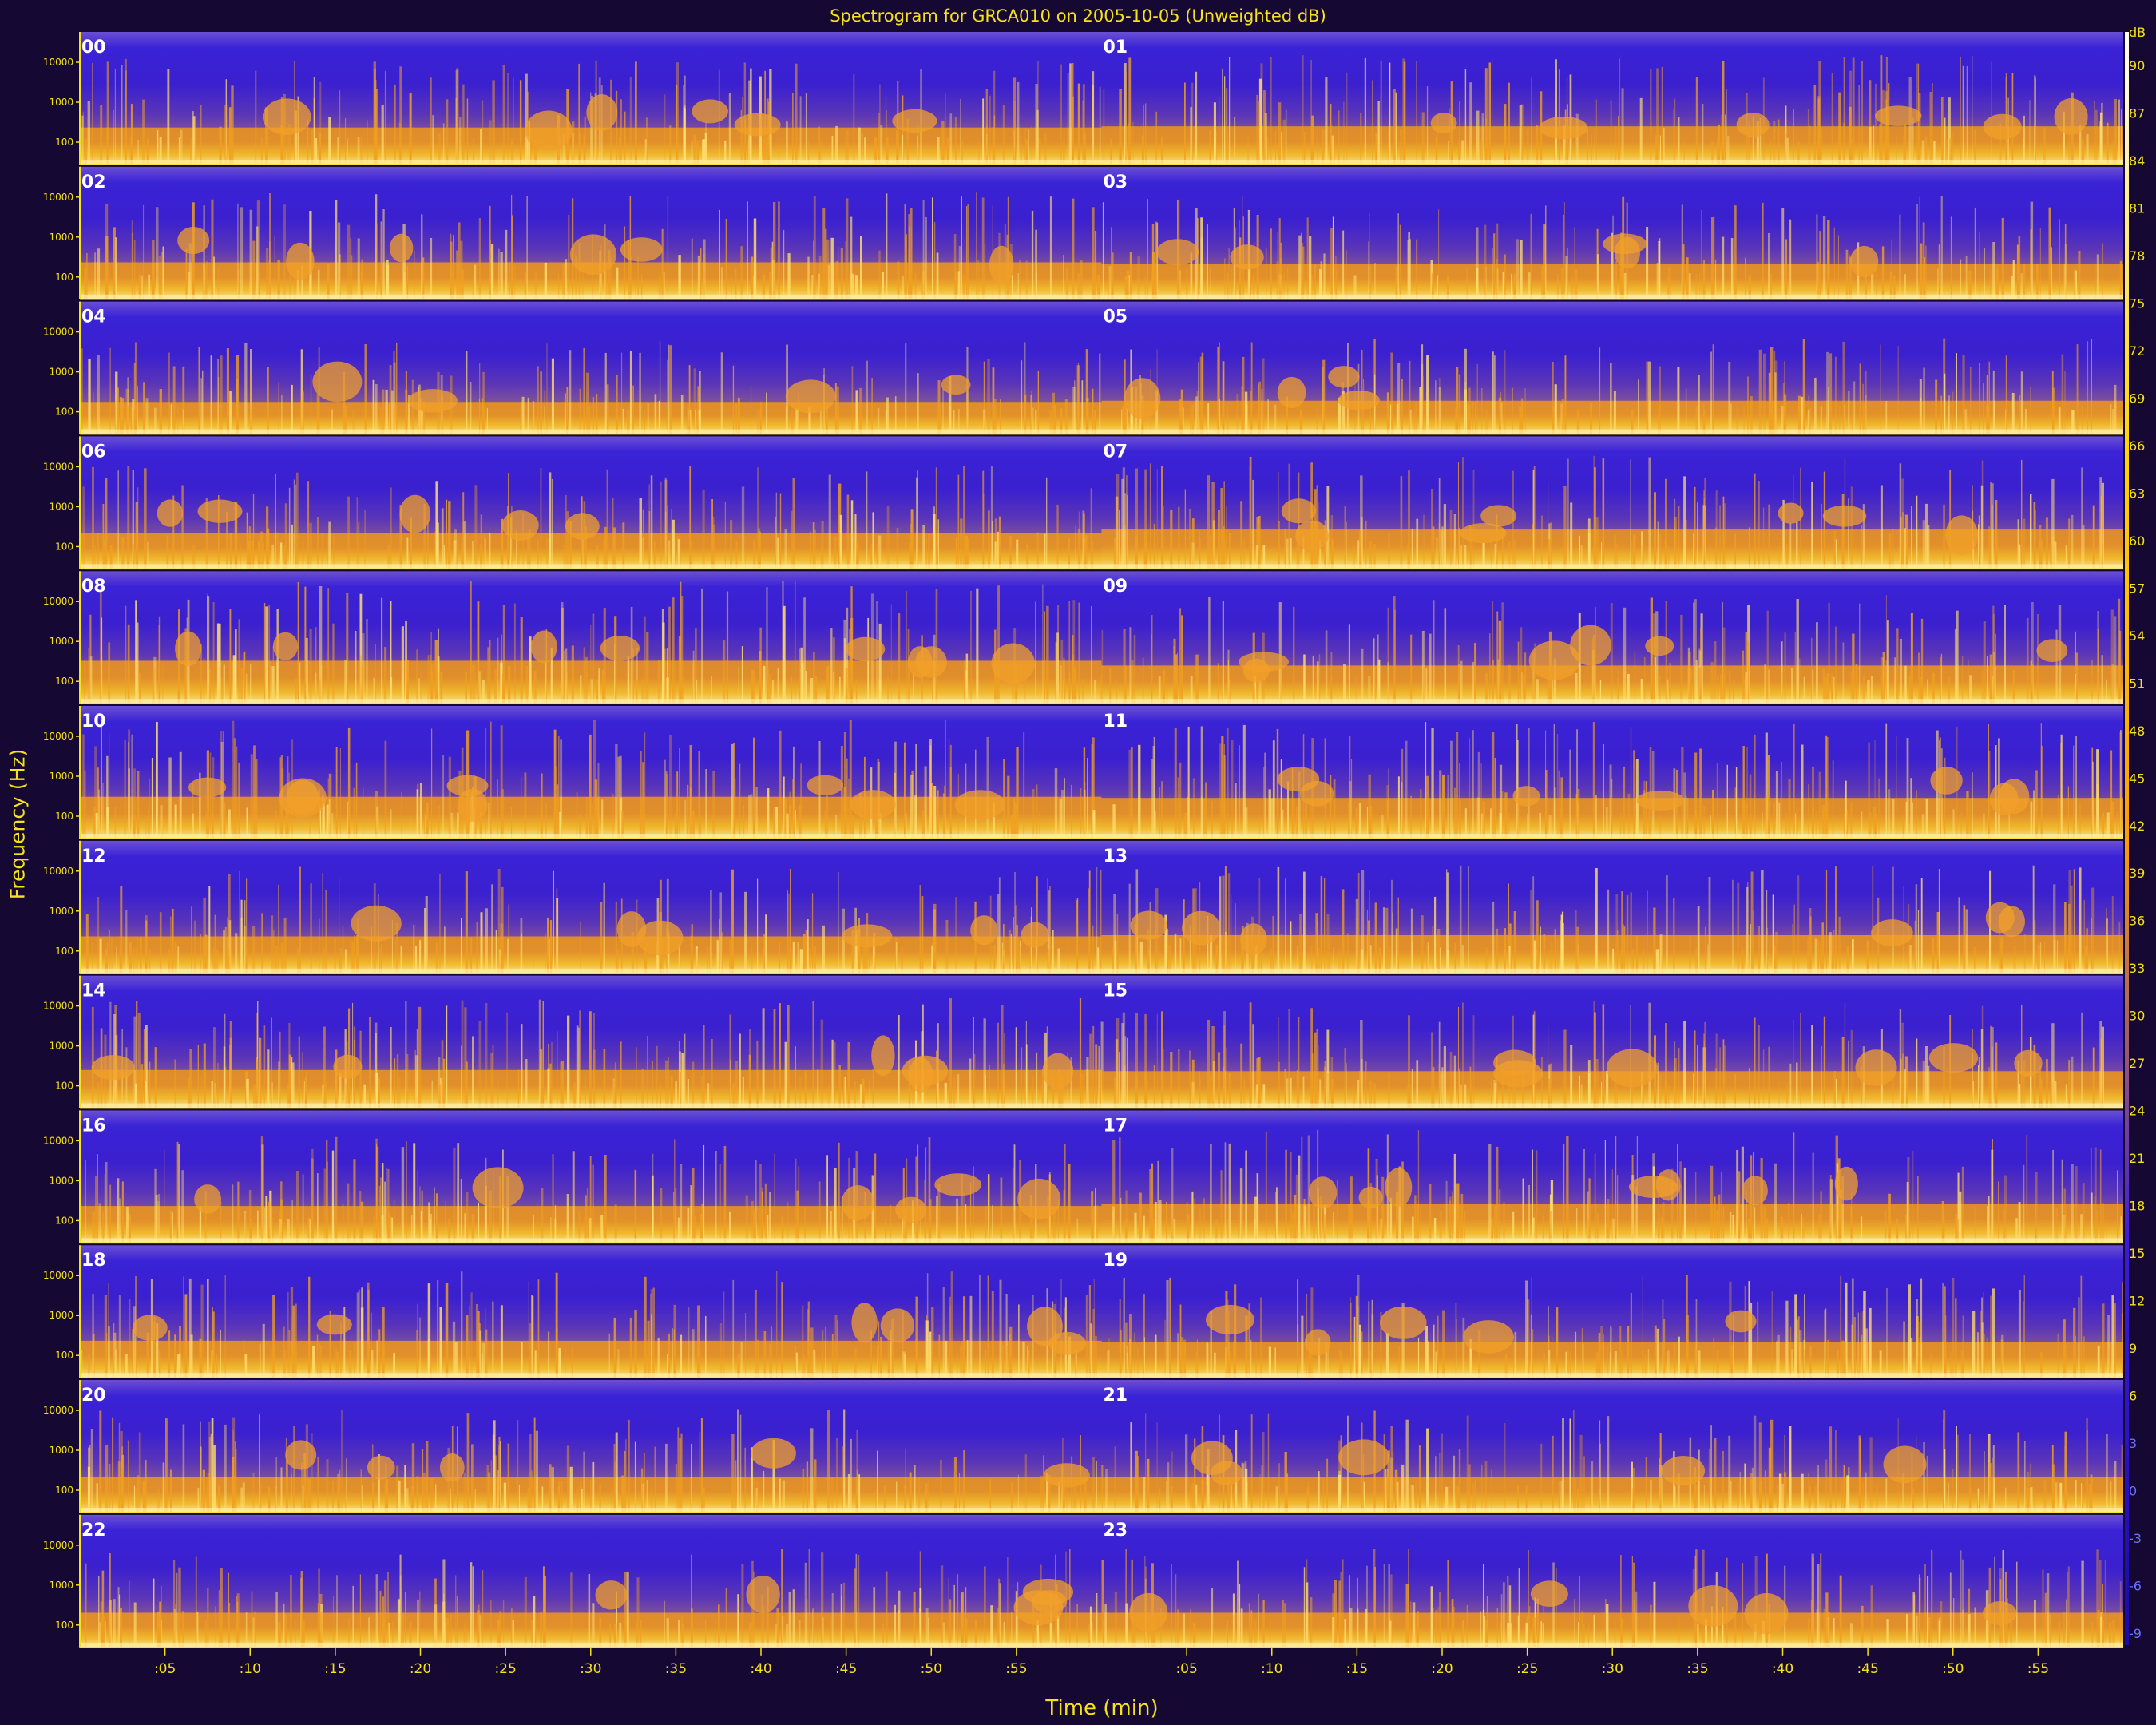 This screenshot has height=1725, width=2156. I want to click on y-tick-label: 10000, so click(58, 872).